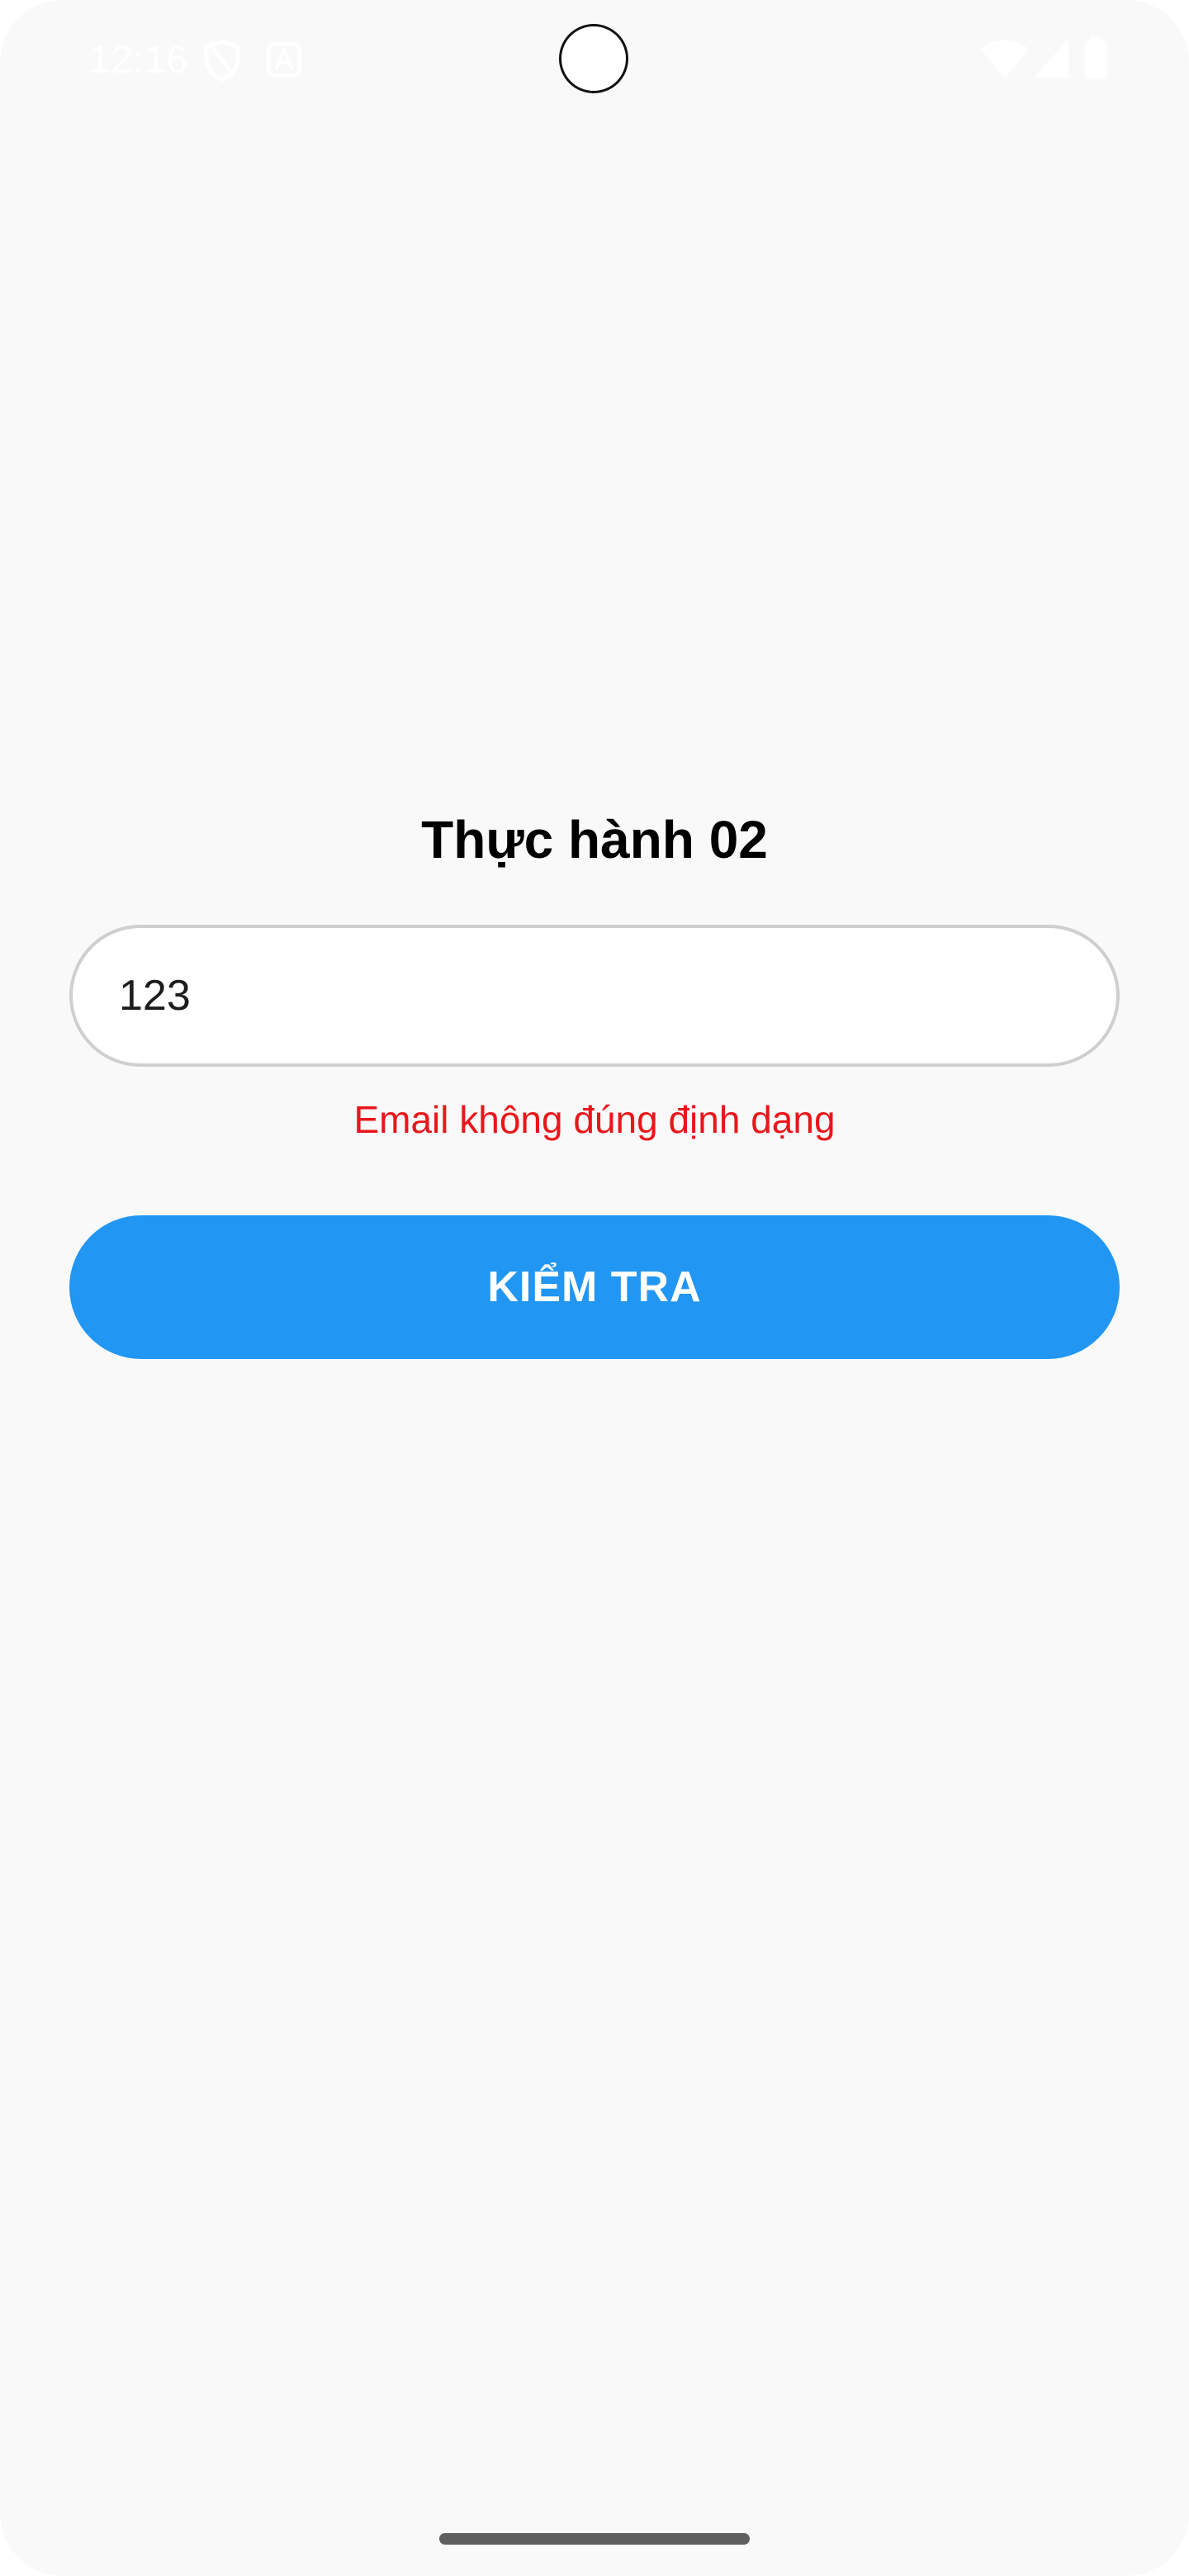  I want to click on camera-cutout, so click(593, 58).